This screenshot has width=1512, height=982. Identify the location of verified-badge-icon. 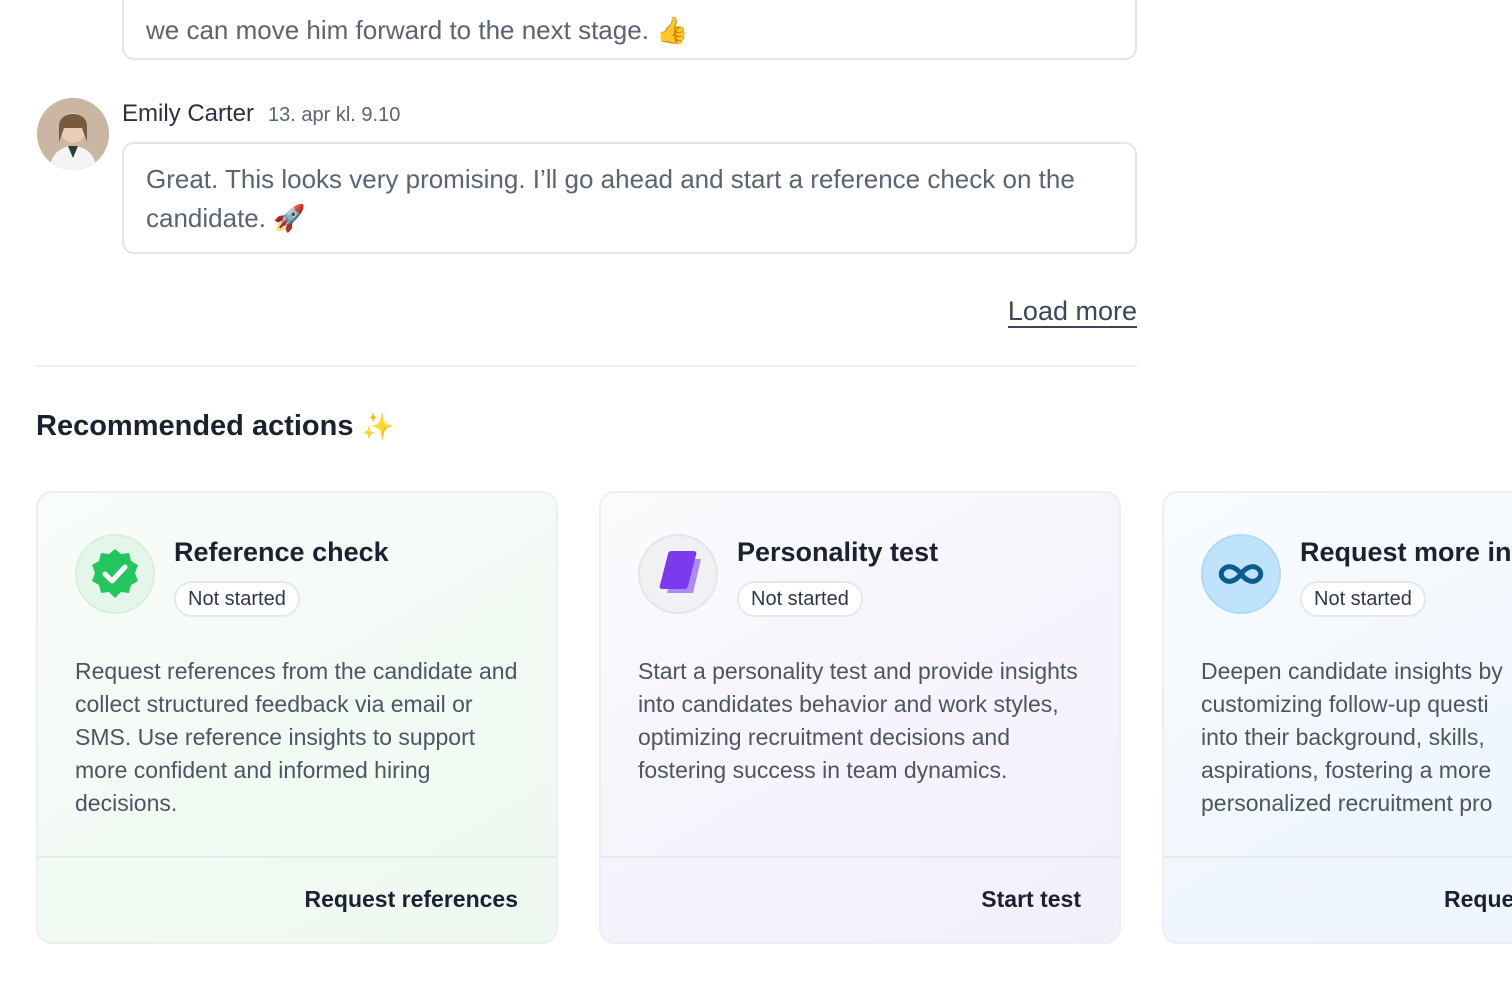
(115, 574).